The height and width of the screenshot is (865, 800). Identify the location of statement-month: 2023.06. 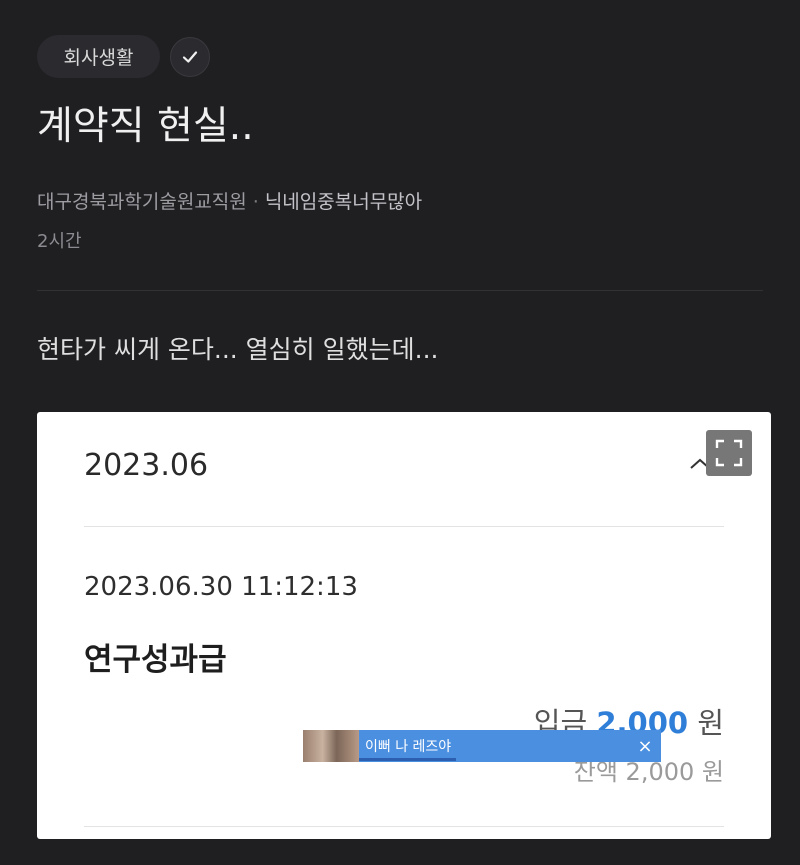
(146, 465).